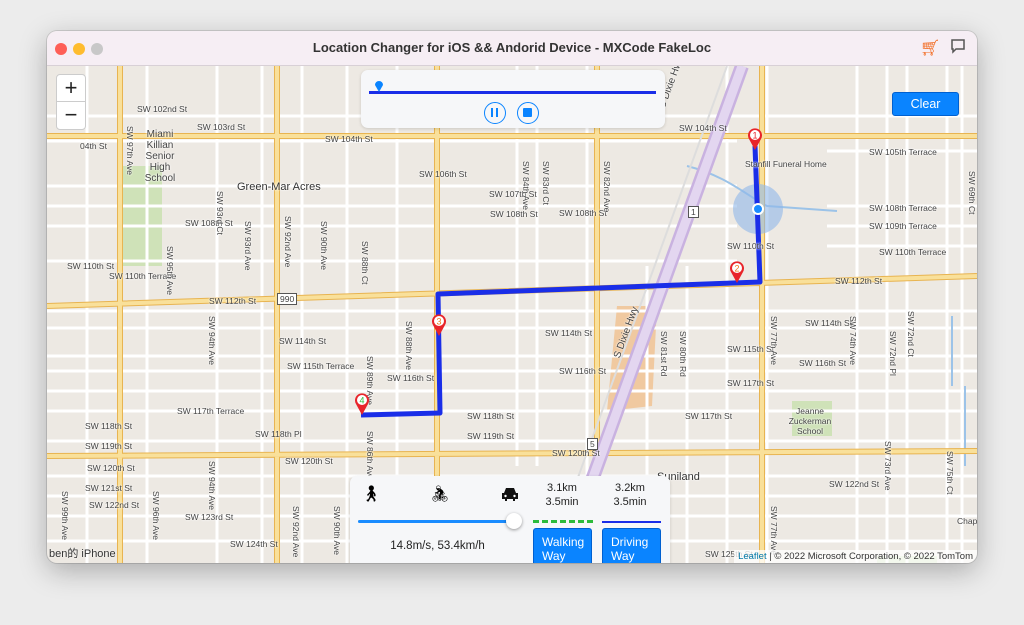 This screenshot has width=1024, height=625. What do you see at coordinates (209, 517) in the screenshot?
I see `street-label: SW 123rd St` at bounding box center [209, 517].